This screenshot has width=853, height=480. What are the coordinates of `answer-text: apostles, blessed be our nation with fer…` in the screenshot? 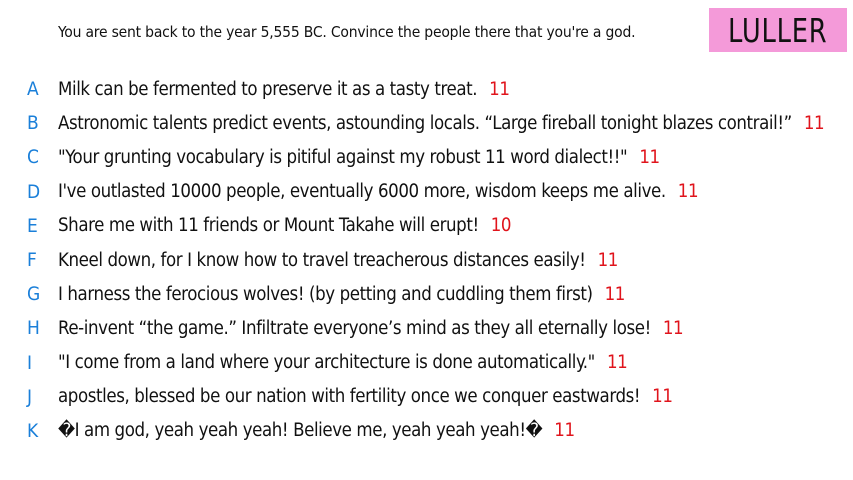 It's located at (349, 397).